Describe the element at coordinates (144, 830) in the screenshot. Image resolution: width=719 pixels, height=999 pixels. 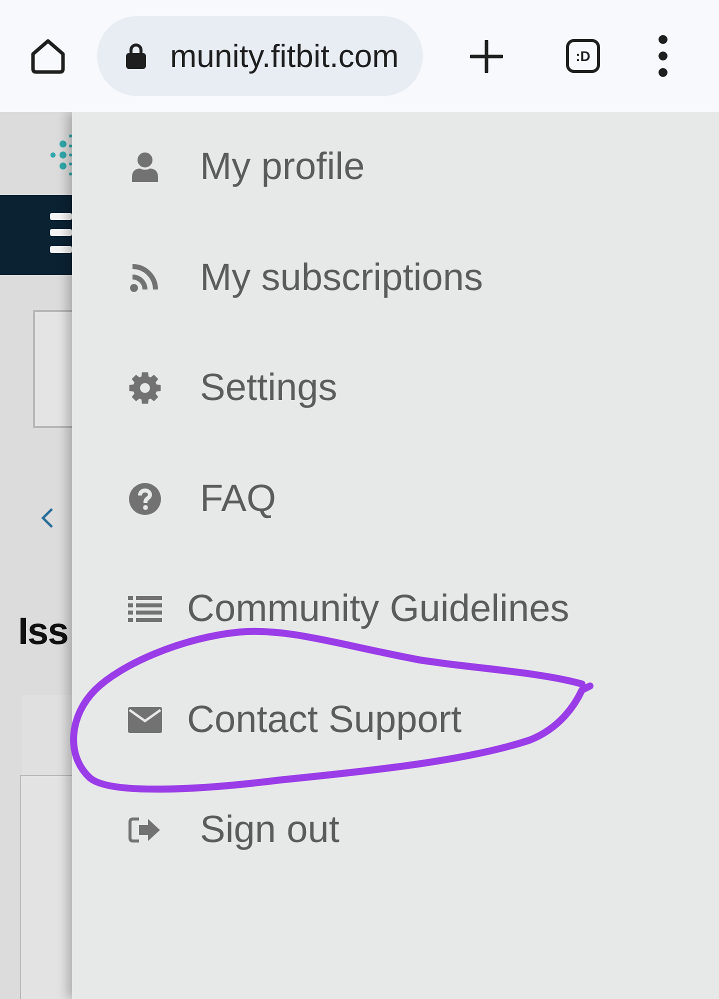
I see `sign-out-icon` at that location.